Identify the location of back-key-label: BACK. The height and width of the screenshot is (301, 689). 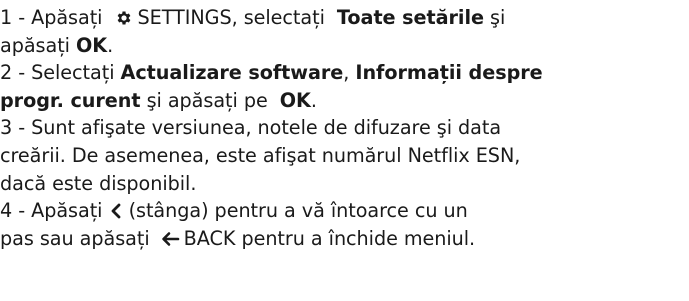
(209, 238).